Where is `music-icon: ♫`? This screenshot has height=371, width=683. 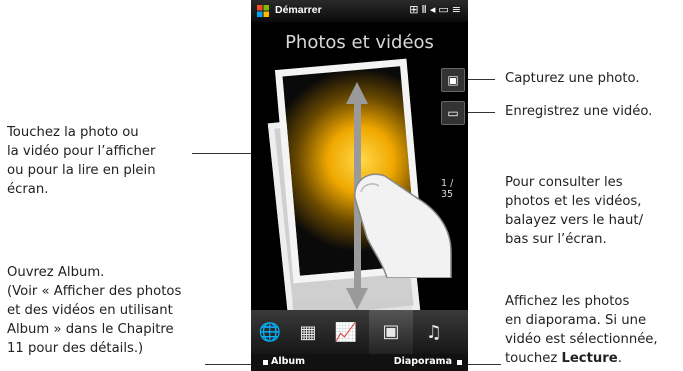 music-icon: ♫ is located at coordinates (434, 332).